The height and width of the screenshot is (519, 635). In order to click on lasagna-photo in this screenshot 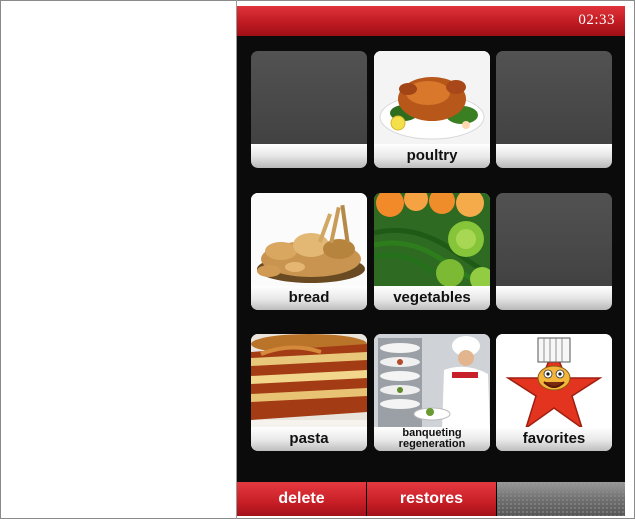, I will do `click(309, 382)`.